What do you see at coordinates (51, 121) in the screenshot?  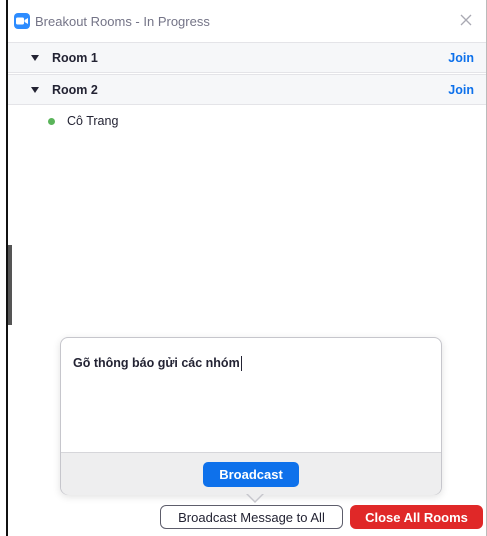 I see `status-dot-icon` at bounding box center [51, 121].